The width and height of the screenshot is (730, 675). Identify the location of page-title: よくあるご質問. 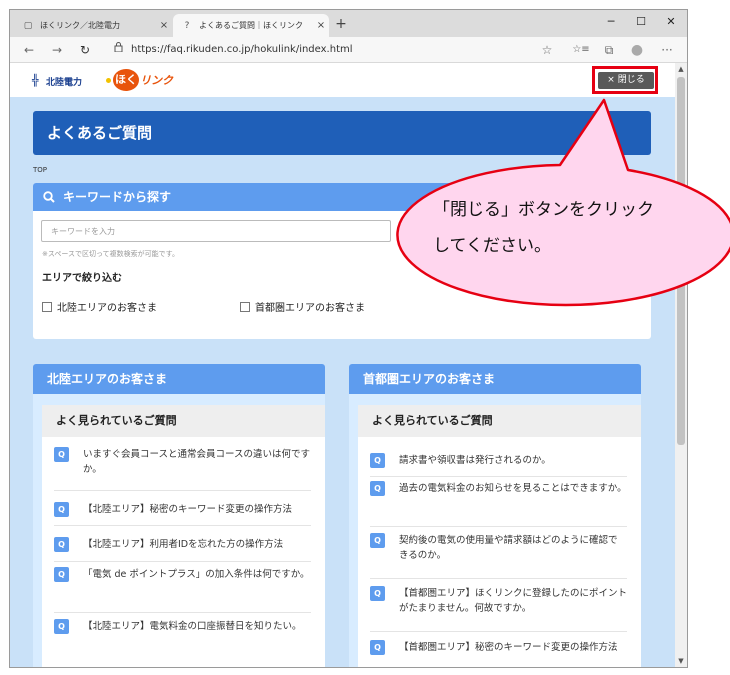
(342, 133).